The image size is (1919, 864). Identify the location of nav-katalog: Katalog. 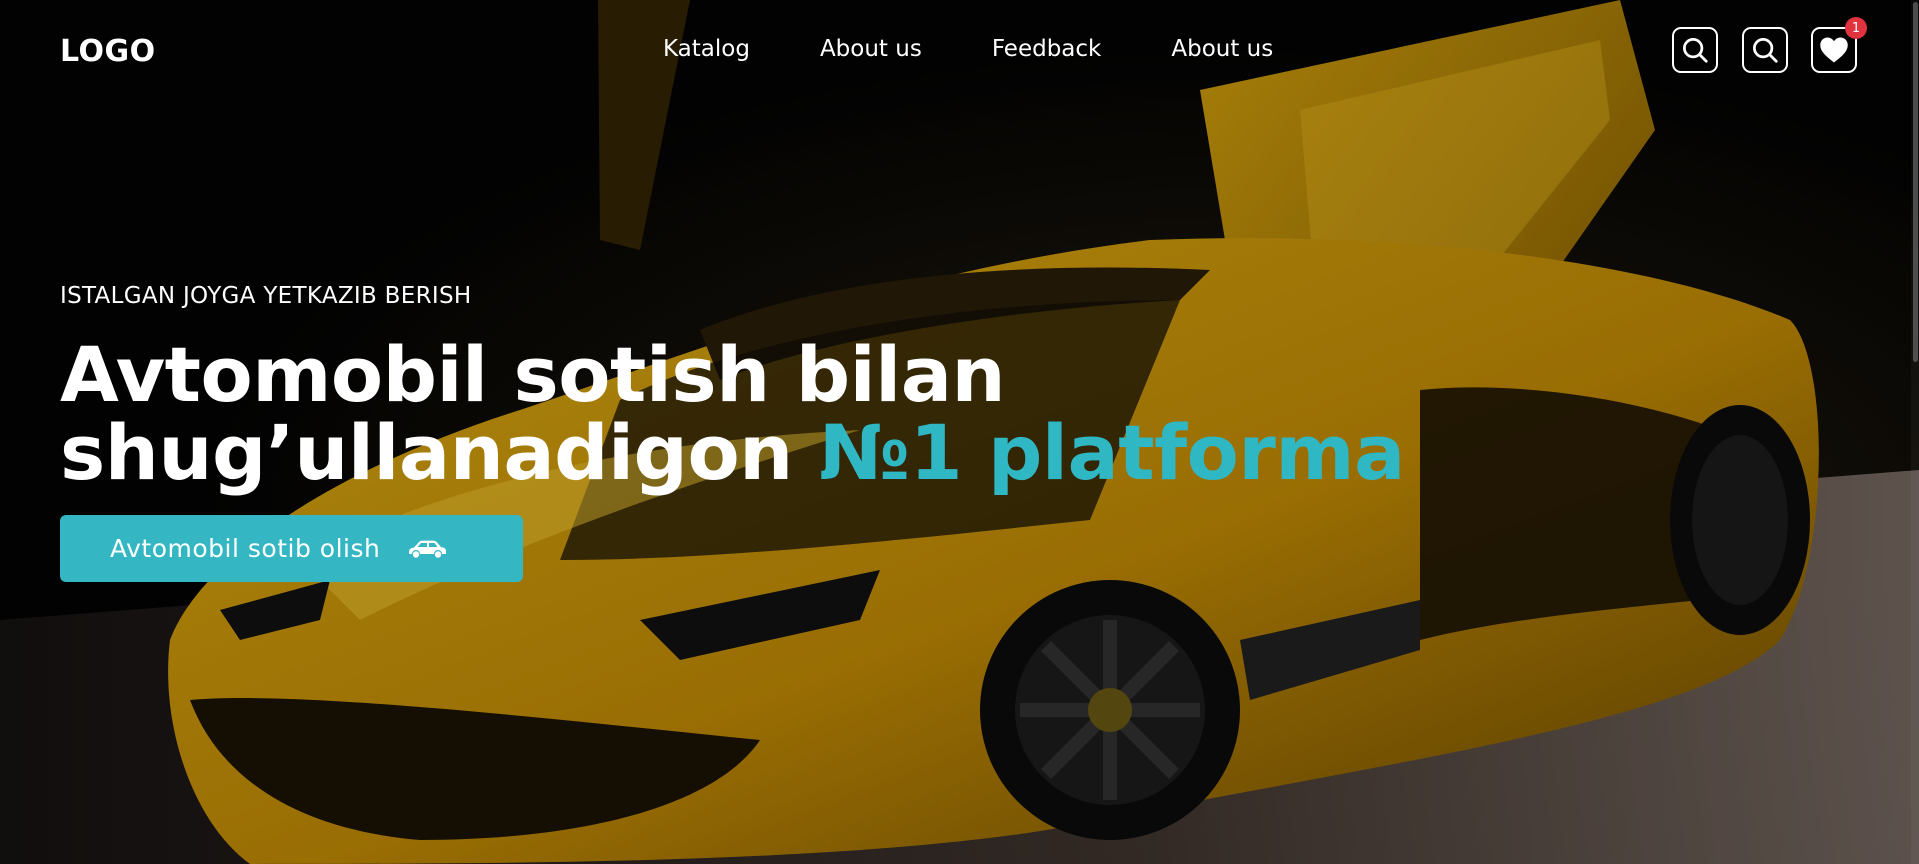
(706, 49).